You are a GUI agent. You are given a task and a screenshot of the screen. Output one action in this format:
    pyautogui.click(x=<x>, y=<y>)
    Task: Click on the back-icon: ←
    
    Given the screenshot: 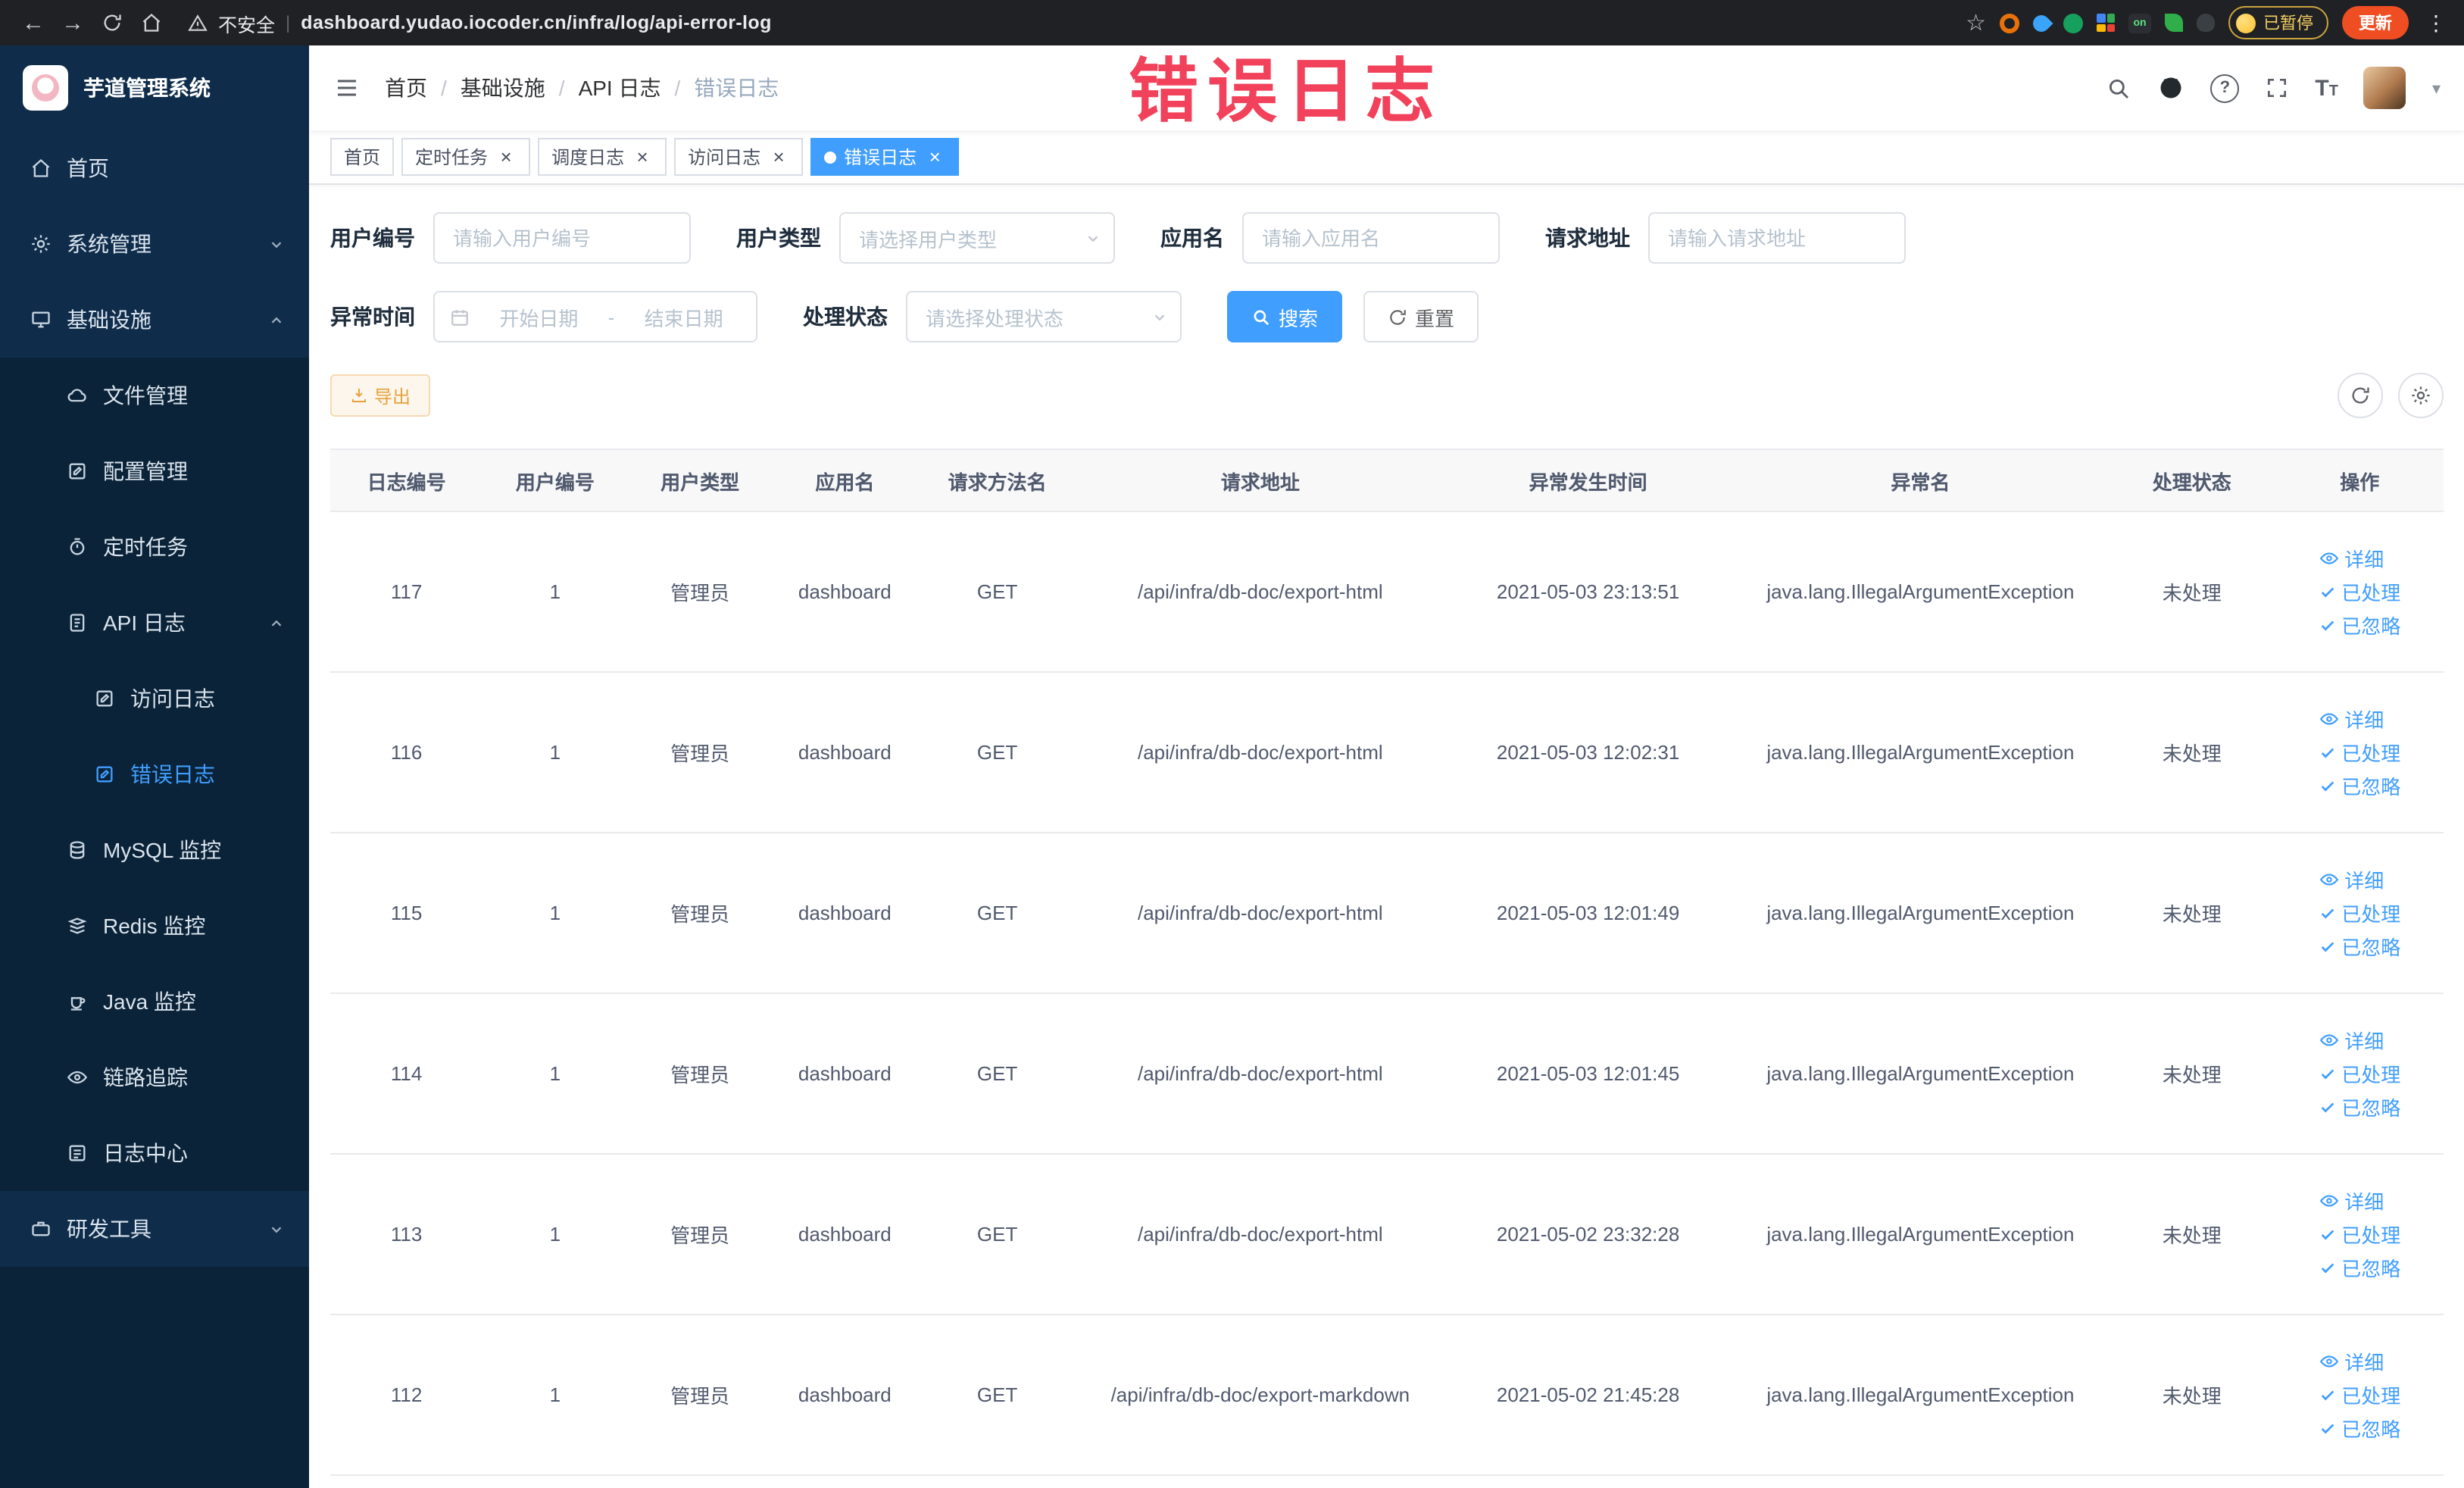 What is the action you would take?
    pyautogui.click(x=33, y=23)
    